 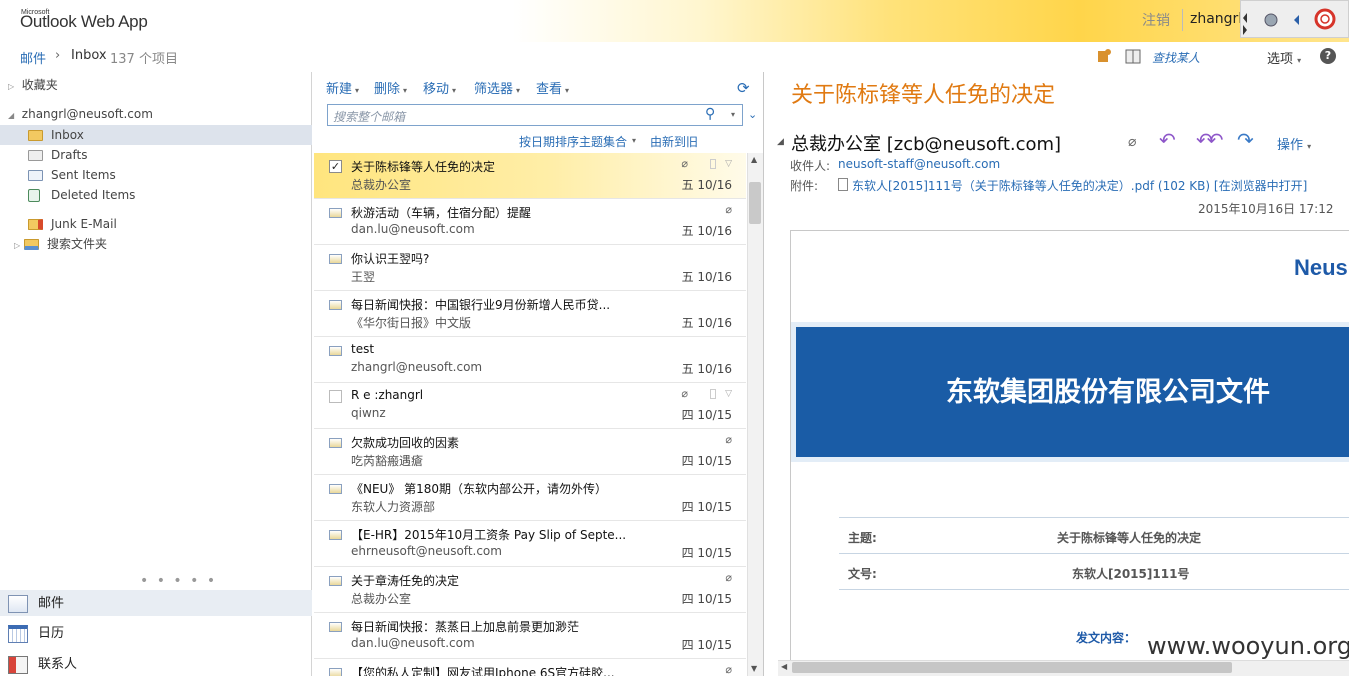 I want to click on doc-subject-value: 关于陈标锋等人任免的决定, so click(x=1129, y=538).